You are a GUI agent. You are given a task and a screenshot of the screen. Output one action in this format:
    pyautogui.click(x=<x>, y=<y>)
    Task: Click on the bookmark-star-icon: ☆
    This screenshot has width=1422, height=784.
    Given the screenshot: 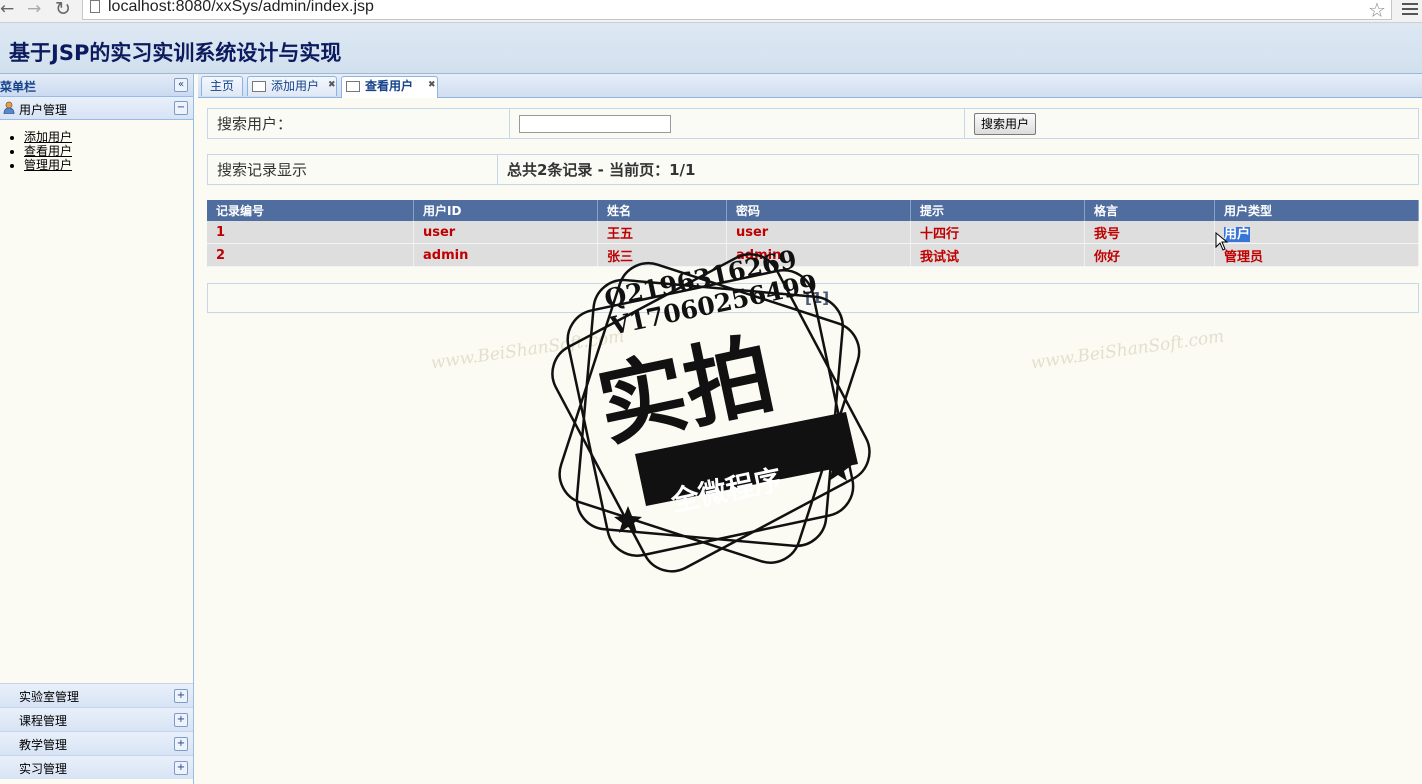 What is the action you would take?
    pyautogui.click(x=1377, y=11)
    